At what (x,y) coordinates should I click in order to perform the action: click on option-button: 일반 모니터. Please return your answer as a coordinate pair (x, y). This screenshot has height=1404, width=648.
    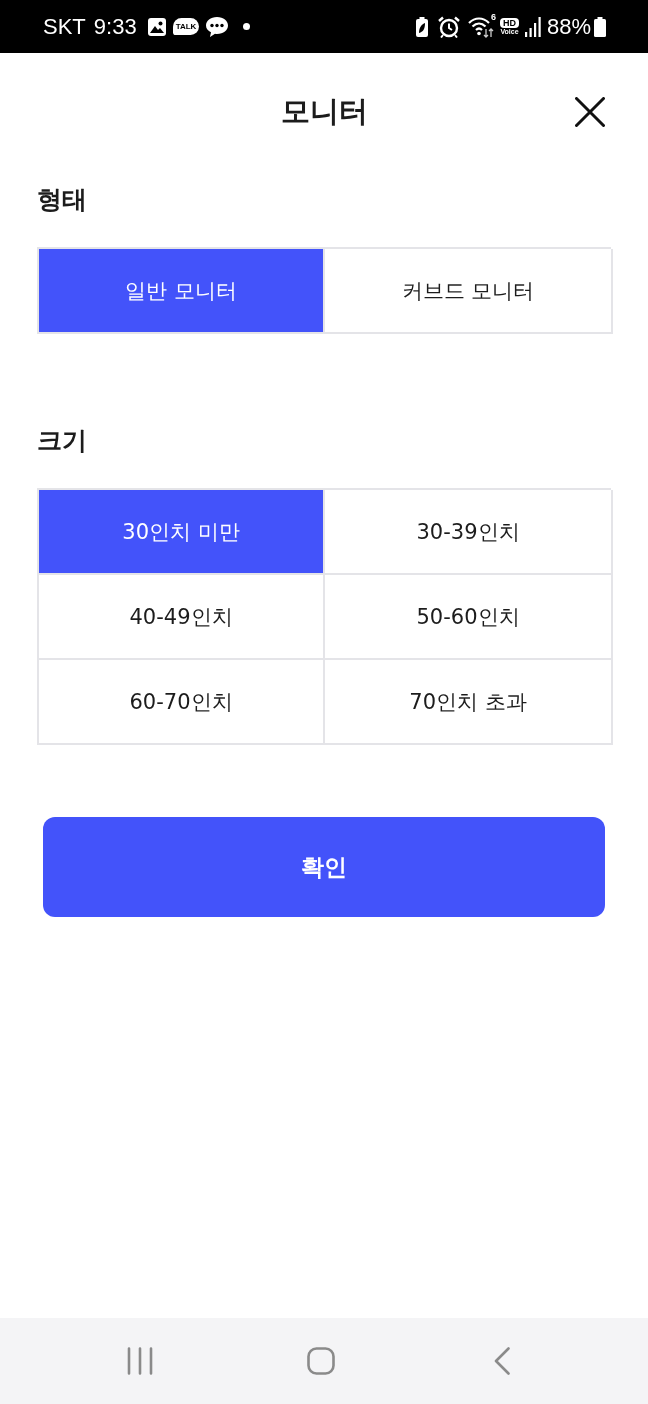
    Looking at the image, I should click on (182, 291).